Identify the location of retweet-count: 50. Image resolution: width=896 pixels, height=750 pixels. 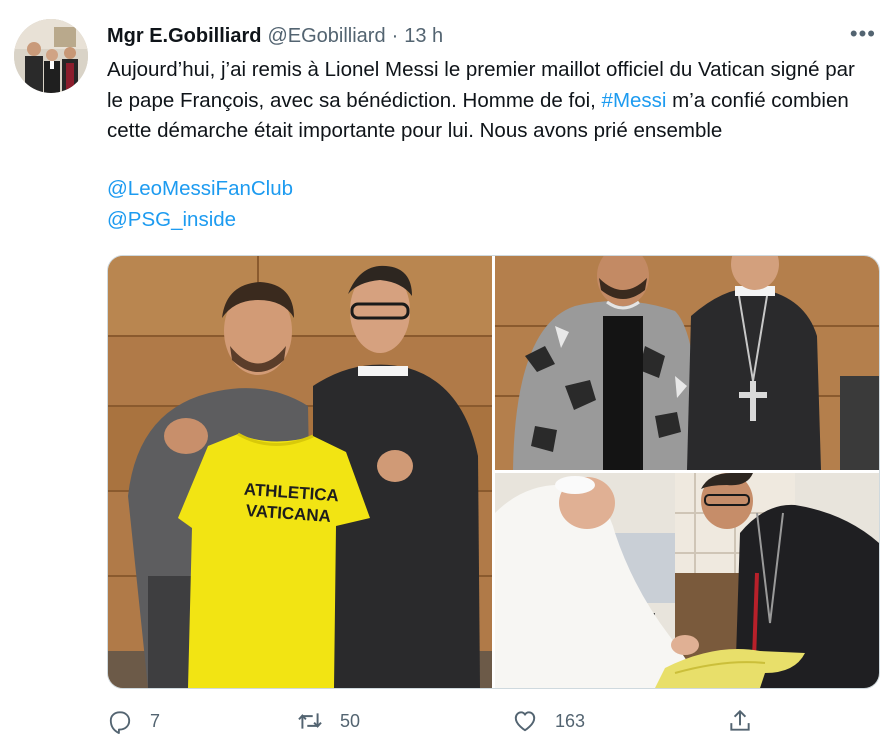
(350, 720).